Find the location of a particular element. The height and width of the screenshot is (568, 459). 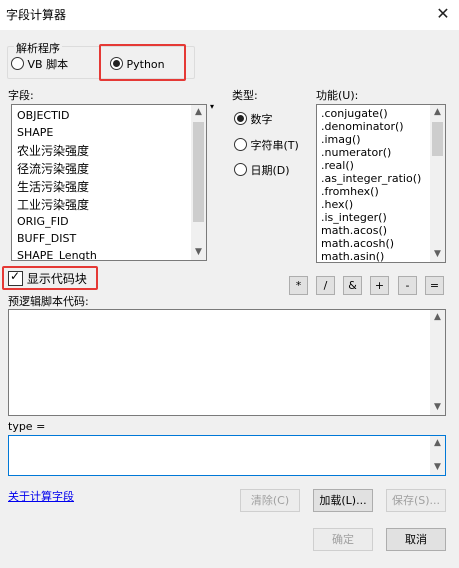

function-item: math.asin() is located at coordinates (352, 256).